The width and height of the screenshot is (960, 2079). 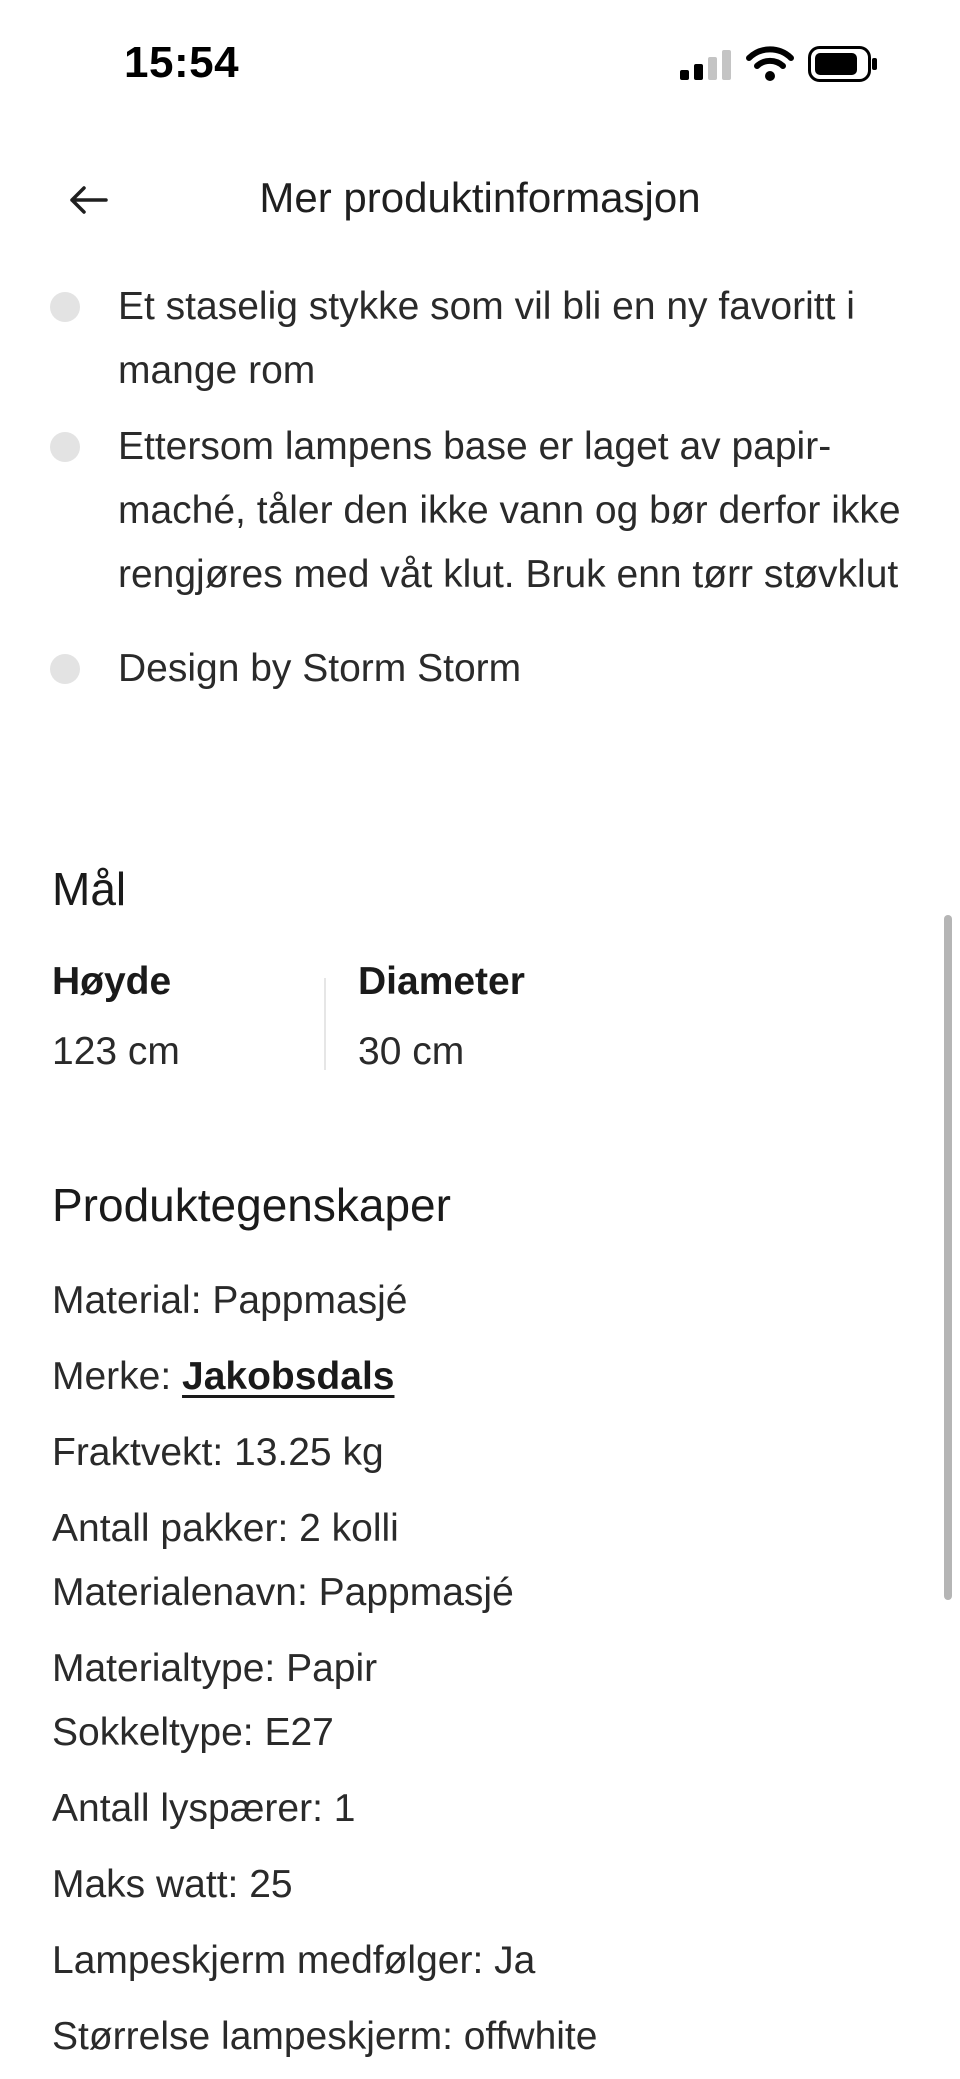 What do you see at coordinates (218, 1452) in the screenshot?
I see `property-shipping-weight: Fraktvekt: 13.25 kg` at bounding box center [218, 1452].